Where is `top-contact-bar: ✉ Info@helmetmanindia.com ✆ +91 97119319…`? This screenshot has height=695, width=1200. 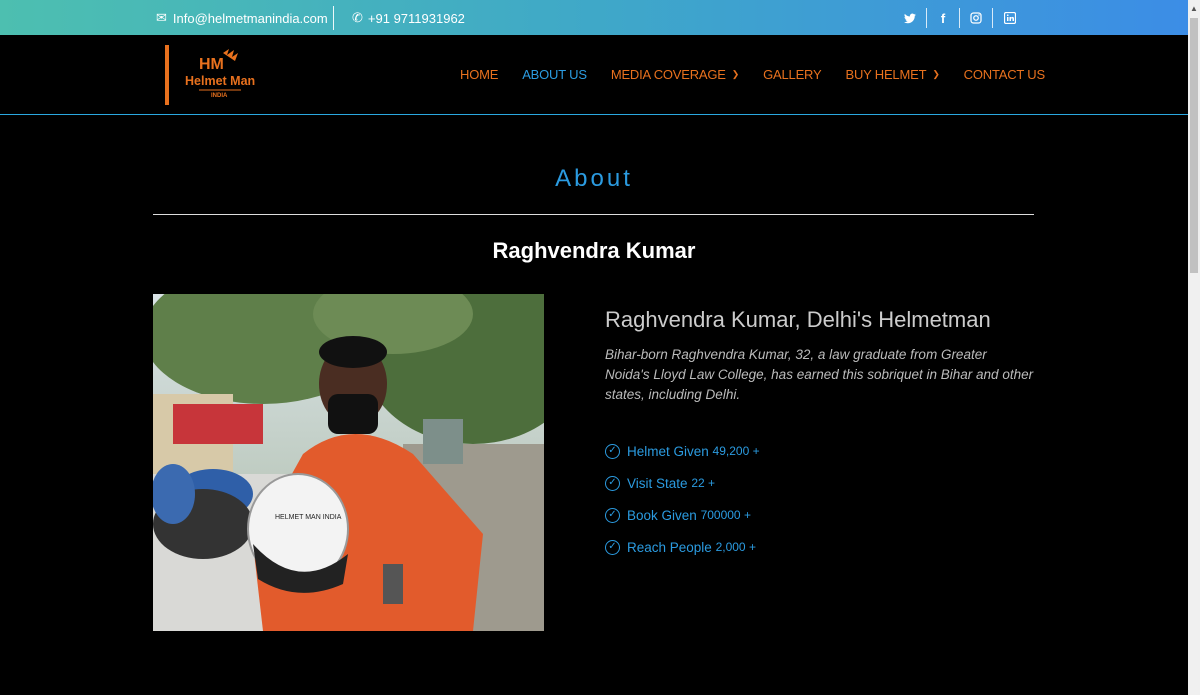 top-contact-bar: ✉ Info@helmetmanindia.com ✆ +91 97119319… is located at coordinates (594, 17).